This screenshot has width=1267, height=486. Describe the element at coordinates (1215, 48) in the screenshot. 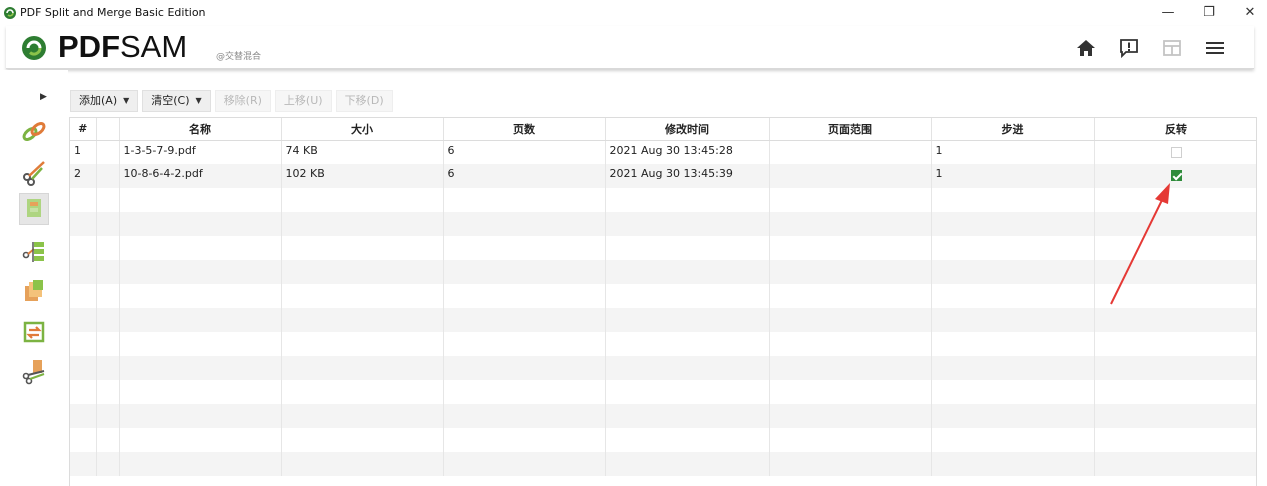

I see `menu-icon` at that location.